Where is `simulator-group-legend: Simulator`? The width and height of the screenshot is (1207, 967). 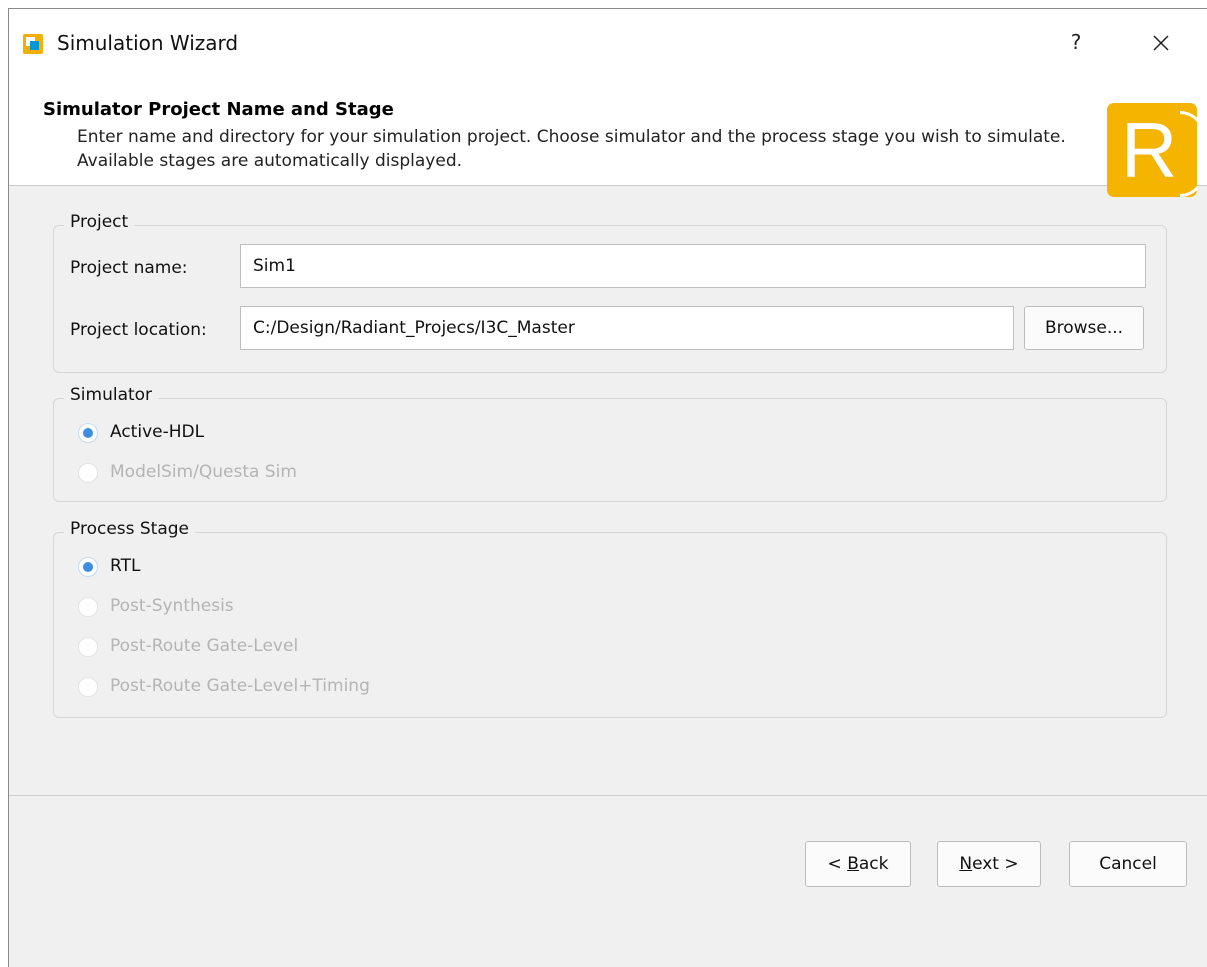
simulator-group-legend: Simulator is located at coordinates (111, 395).